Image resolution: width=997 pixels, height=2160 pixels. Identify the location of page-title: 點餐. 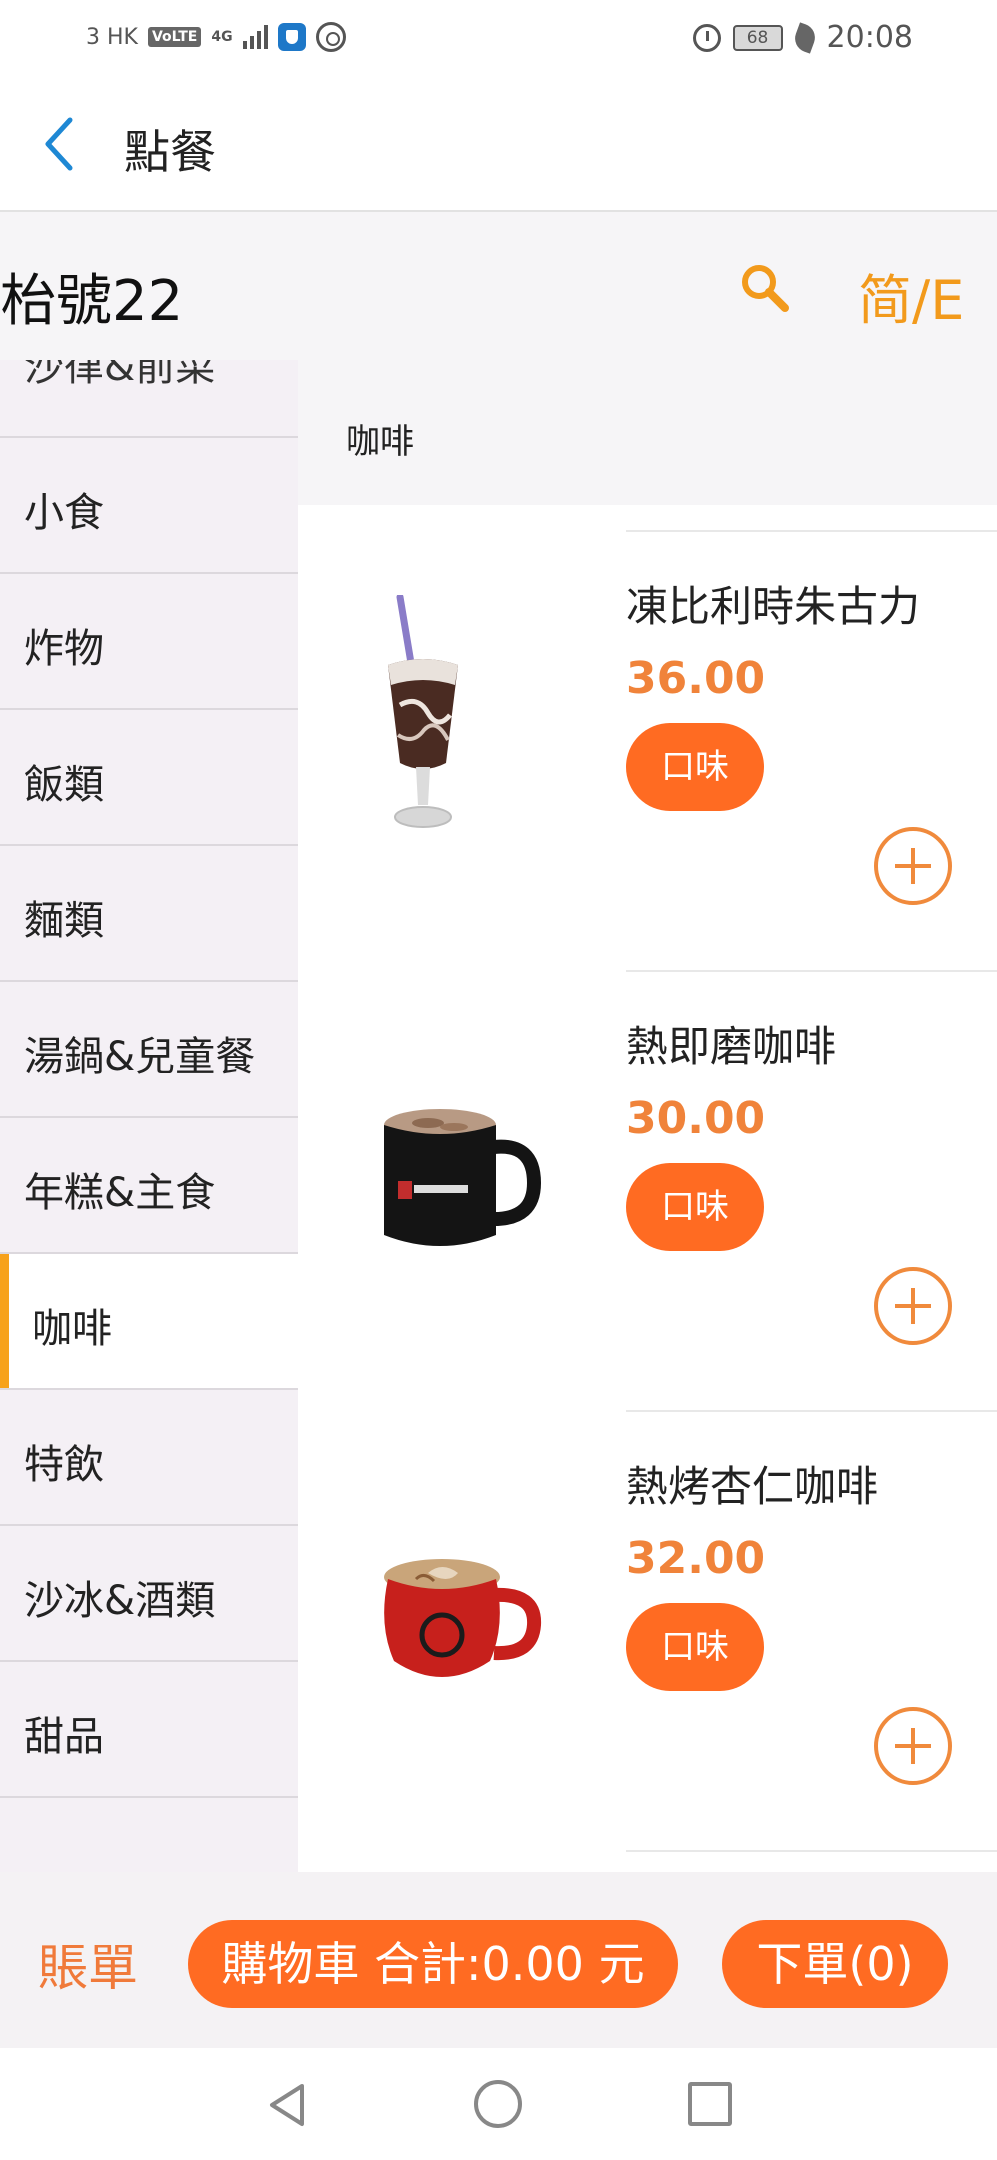
(170, 152).